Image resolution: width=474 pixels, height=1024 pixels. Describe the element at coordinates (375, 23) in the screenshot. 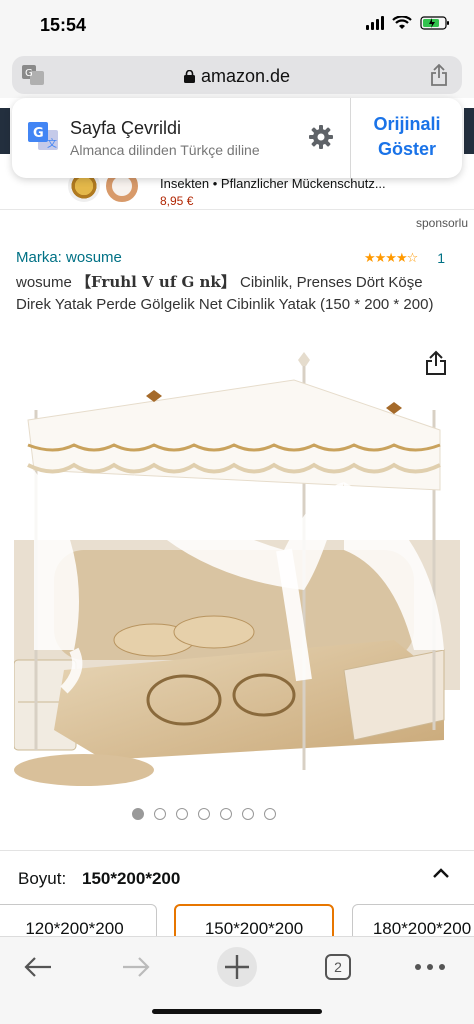

I see `signal-icon` at that location.